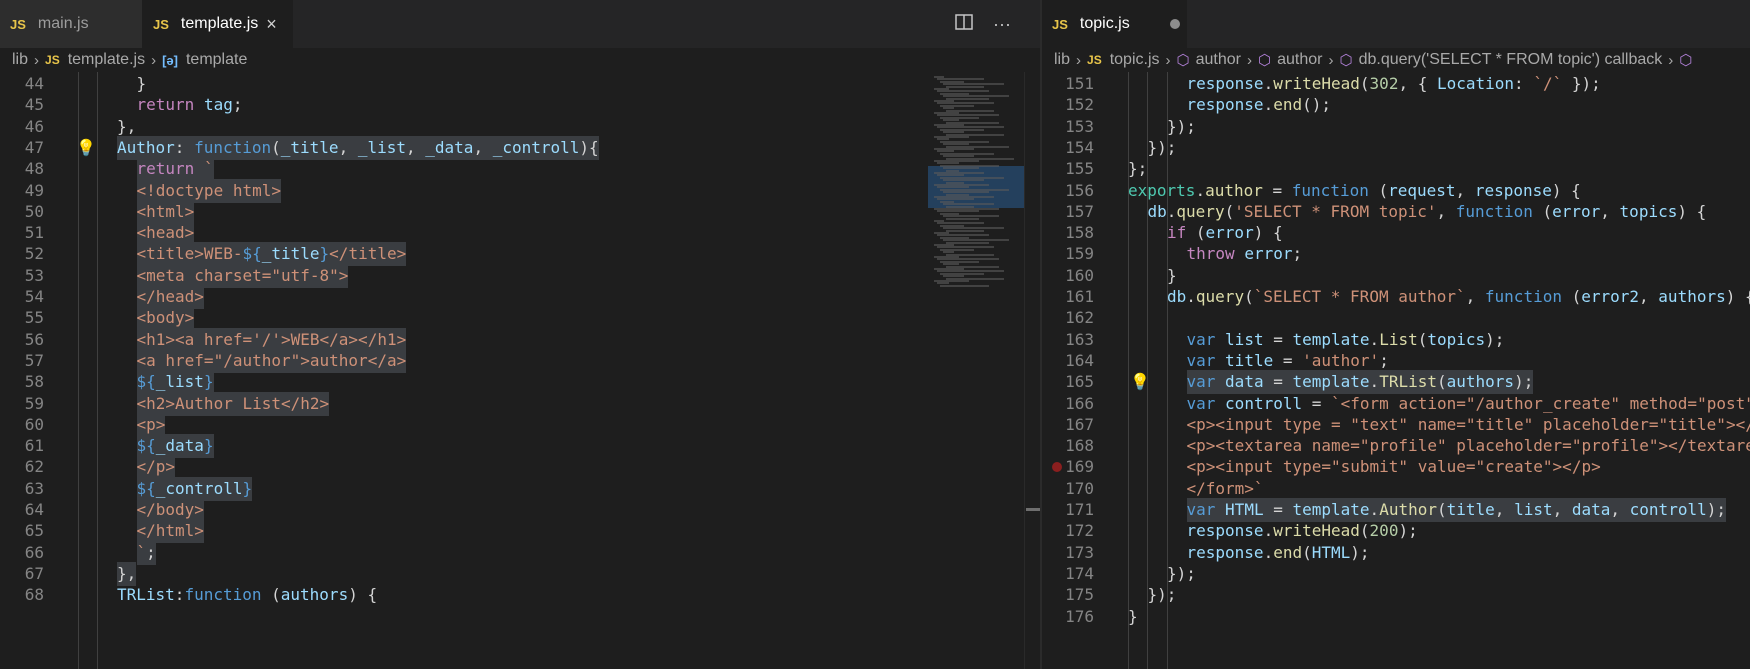 This screenshot has width=1750, height=669. What do you see at coordinates (1104, 23) in the screenshot?
I see `tab-label: topic.js` at bounding box center [1104, 23].